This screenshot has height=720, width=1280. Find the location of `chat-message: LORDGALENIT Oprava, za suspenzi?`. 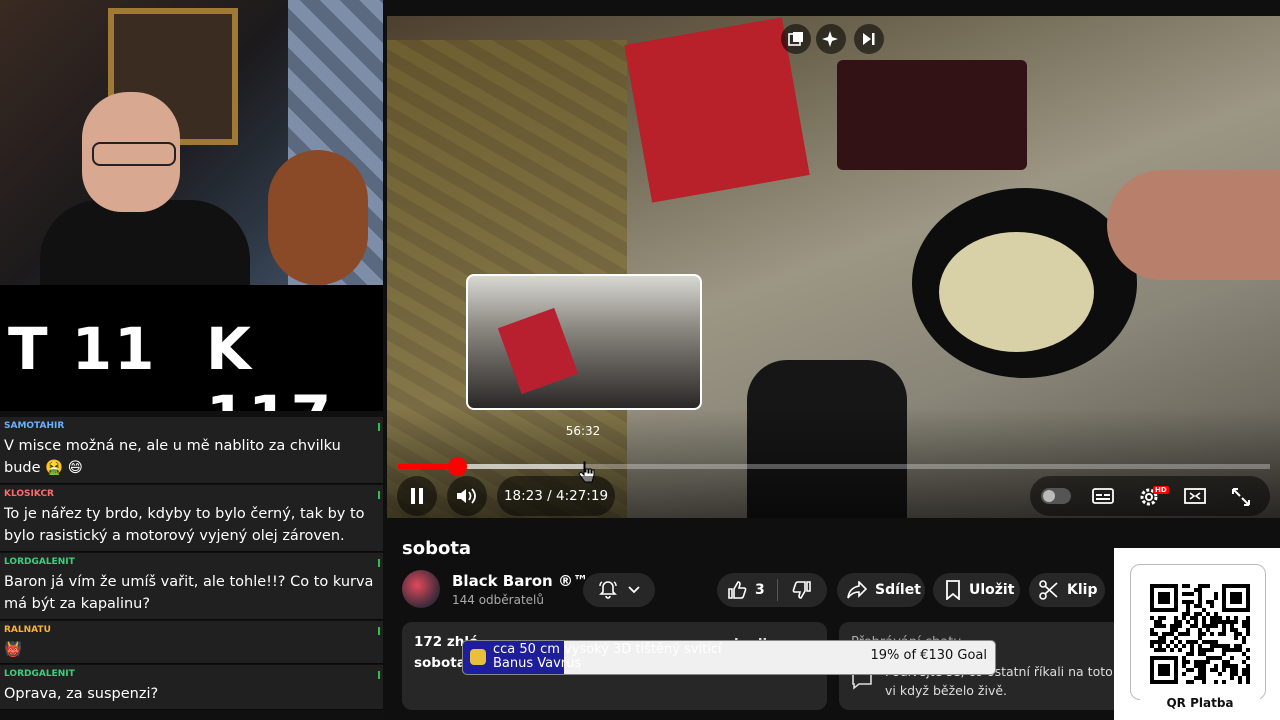

chat-message: LORDGALENIT Oprava, za suspenzi? is located at coordinates (191, 687).